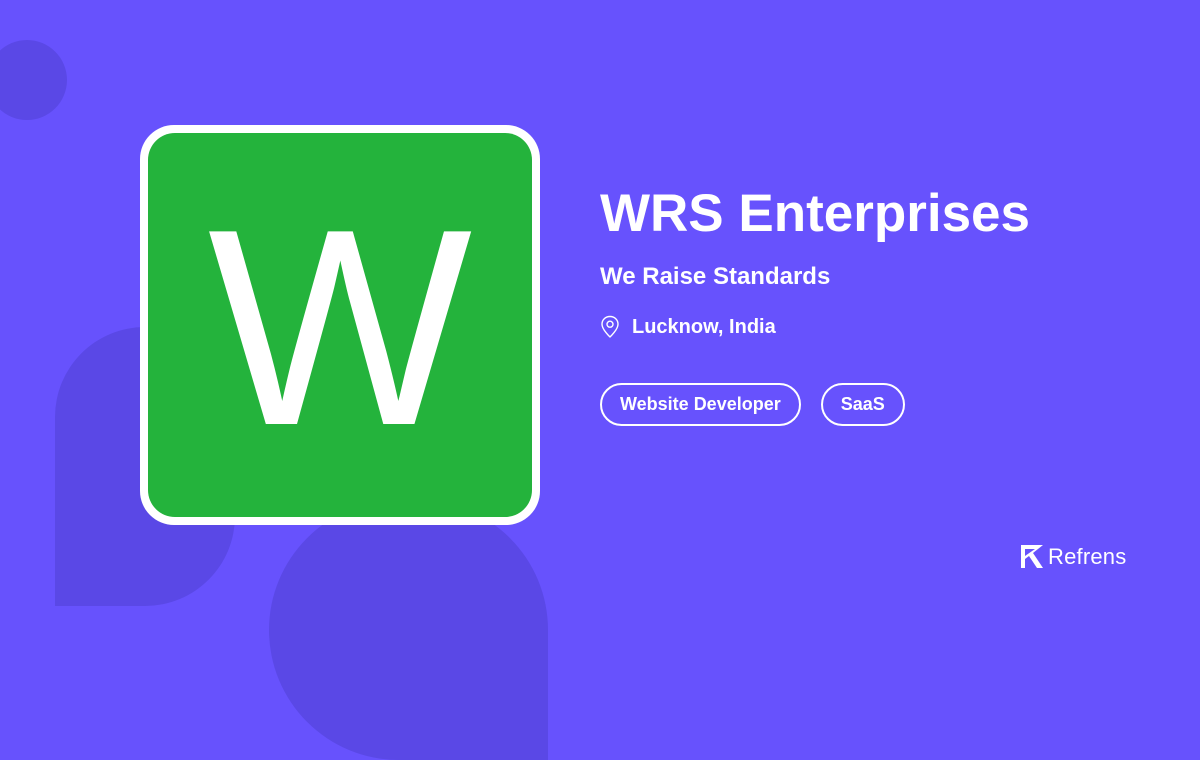 This screenshot has height=760, width=1200. Describe the element at coordinates (715, 276) in the screenshot. I see `company-tagline: We Raise Standards` at that location.